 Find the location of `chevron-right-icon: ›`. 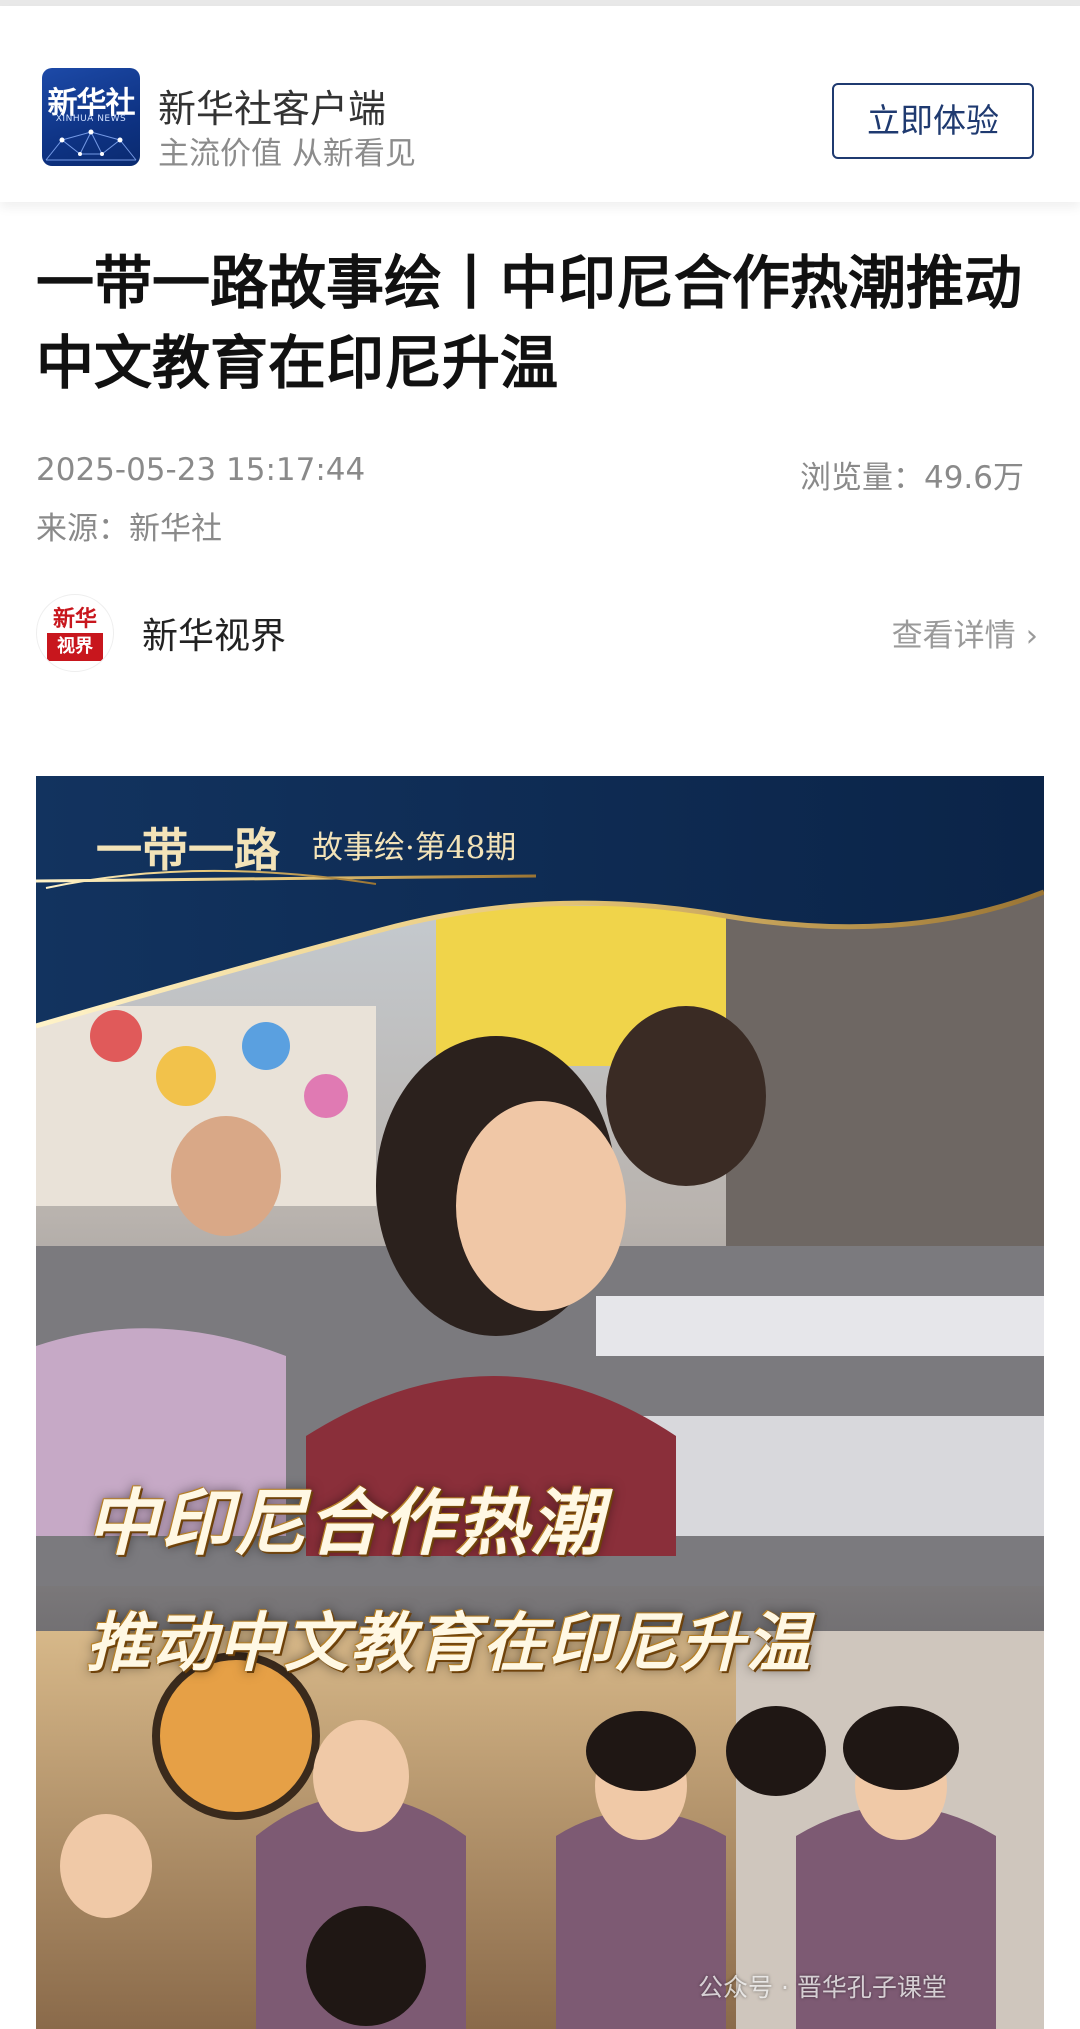

chevron-right-icon: › is located at coordinates (1031, 636).